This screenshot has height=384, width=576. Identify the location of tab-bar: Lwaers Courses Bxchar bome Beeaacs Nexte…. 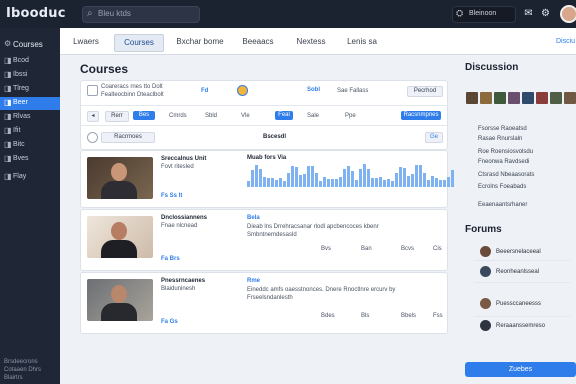
(318, 41).